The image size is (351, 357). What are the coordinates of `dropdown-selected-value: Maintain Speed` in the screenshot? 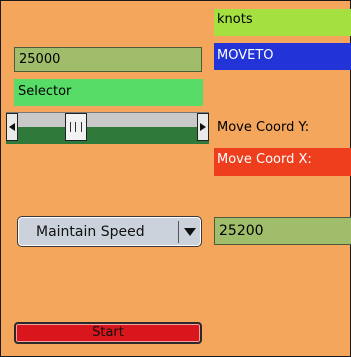 It's located at (90, 232).